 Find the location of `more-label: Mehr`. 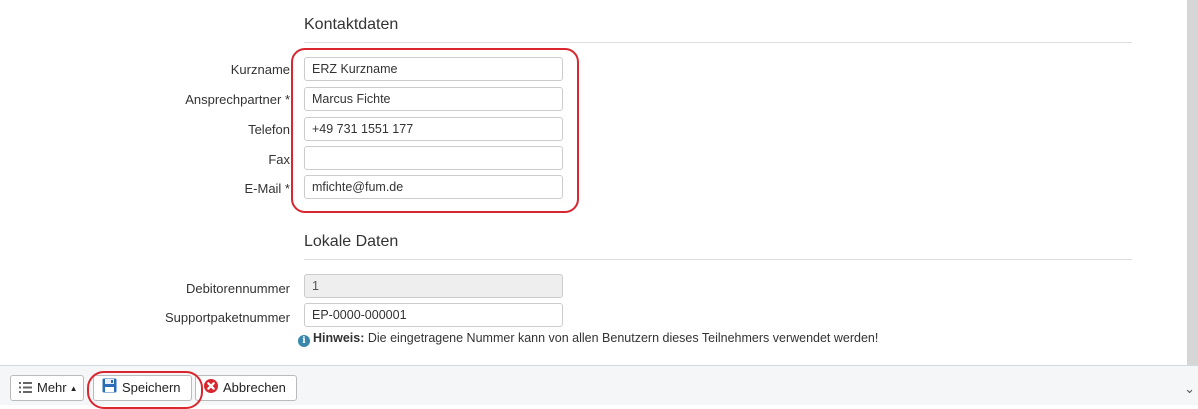

more-label: Mehr is located at coordinates (52, 387).